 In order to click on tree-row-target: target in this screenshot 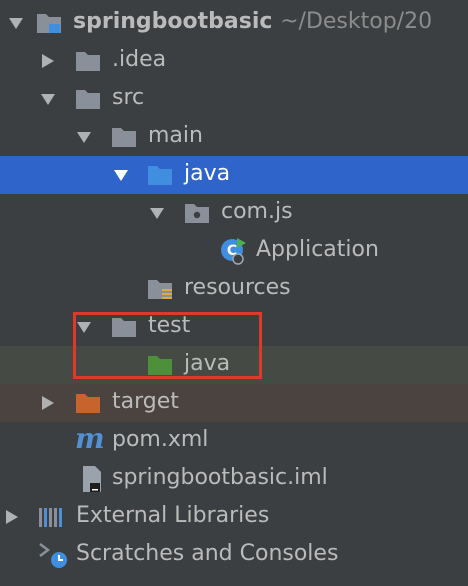, I will do `click(234, 403)`.